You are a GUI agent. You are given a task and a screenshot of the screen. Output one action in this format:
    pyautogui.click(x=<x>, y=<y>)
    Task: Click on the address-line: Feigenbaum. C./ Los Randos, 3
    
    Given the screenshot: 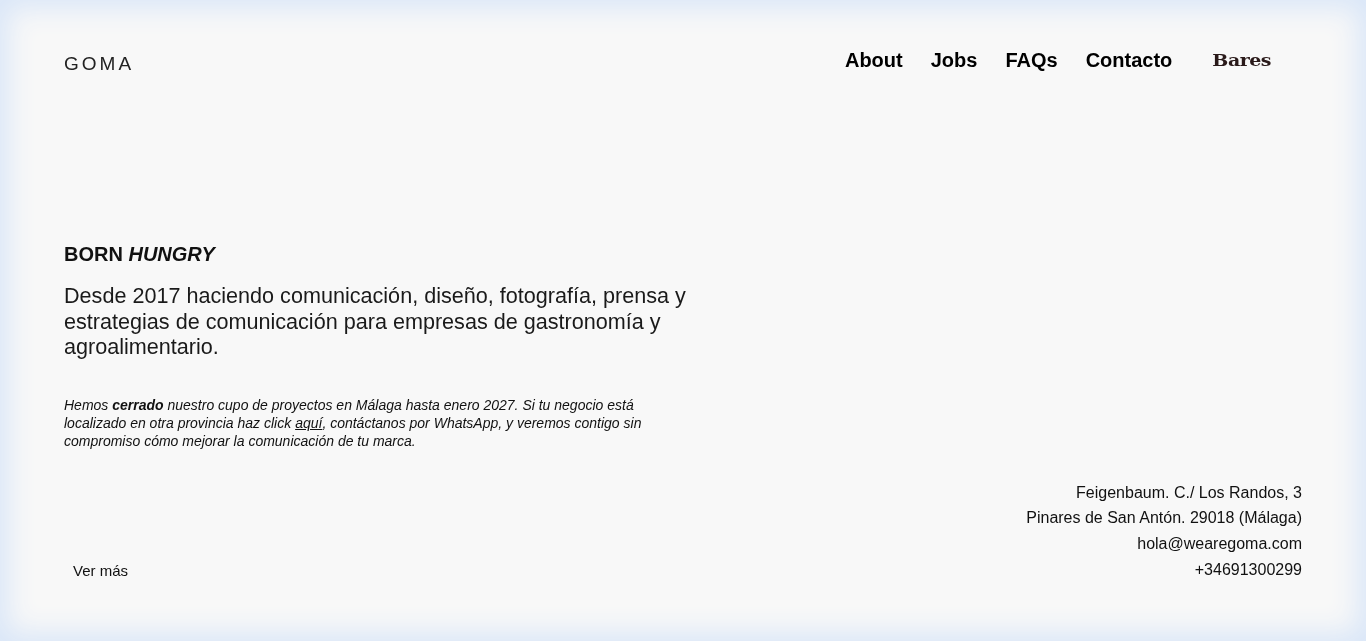 What is the action you would take?
    pyautogui.click(x=1189, y=492)
    